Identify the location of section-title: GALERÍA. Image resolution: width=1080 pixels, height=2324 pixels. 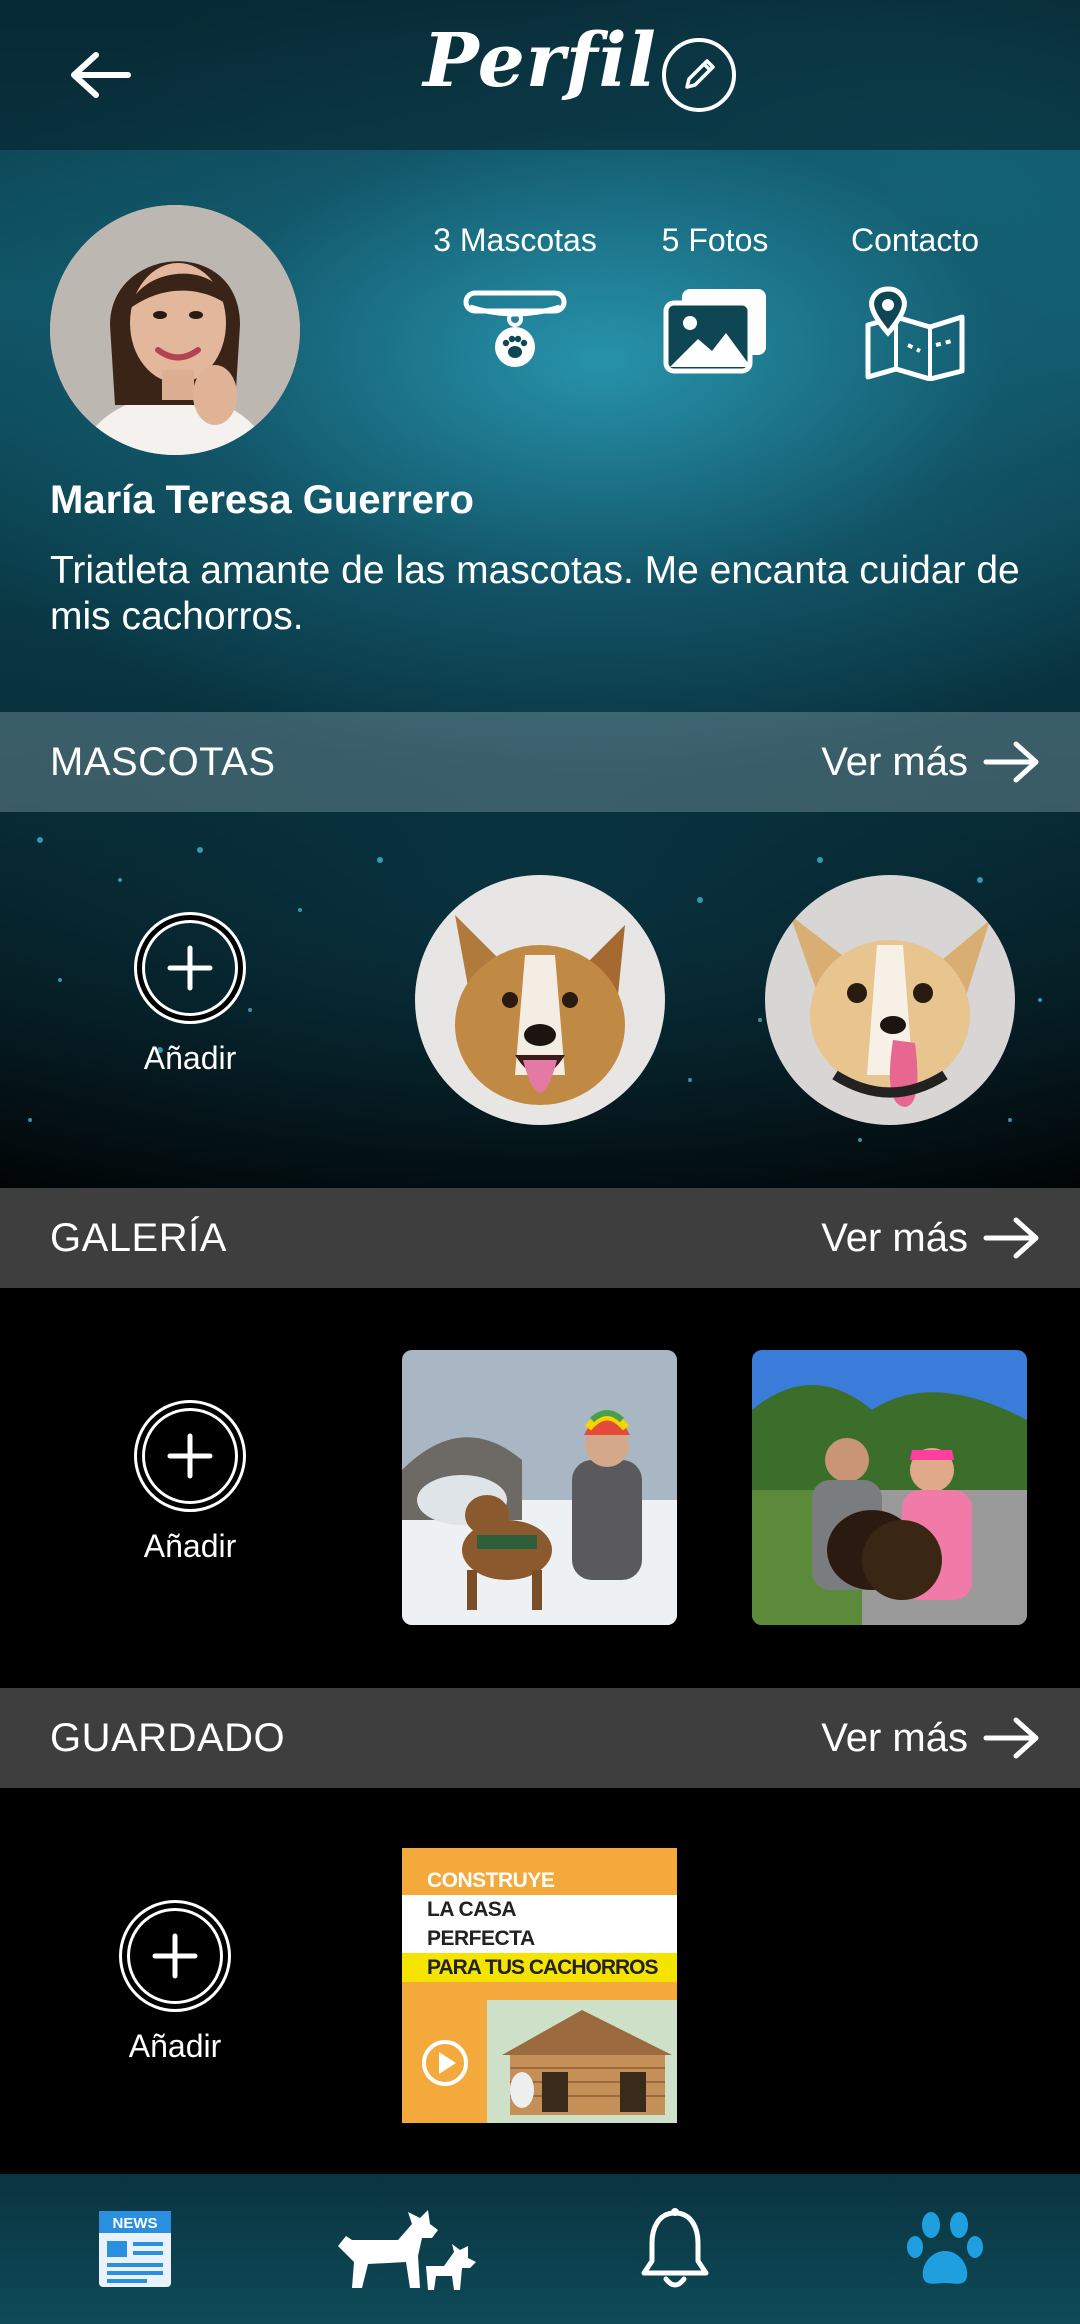
(138, 1237).